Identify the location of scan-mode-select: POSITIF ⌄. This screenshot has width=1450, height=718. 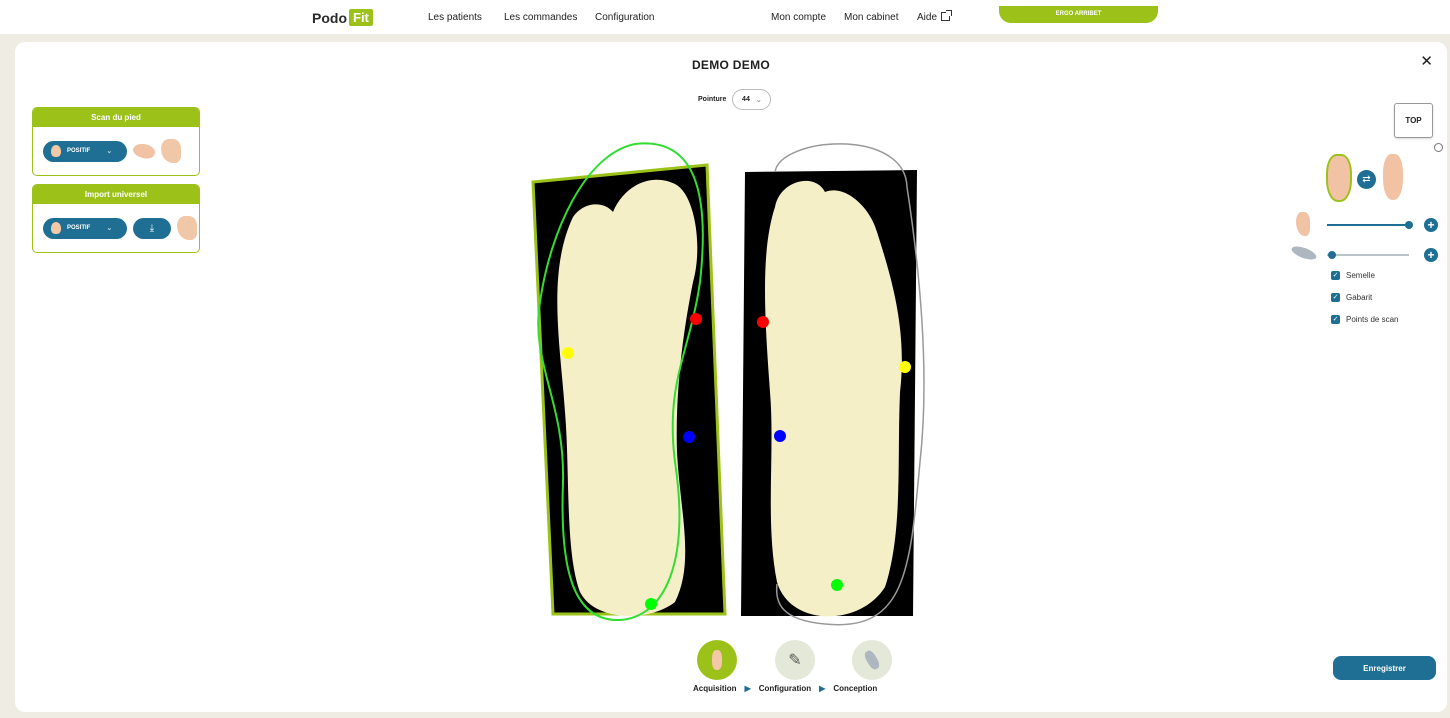
(85, 151).